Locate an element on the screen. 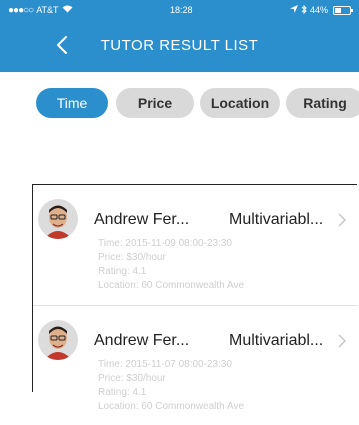  bluetooth-icon is located at coordinates (304, 10).